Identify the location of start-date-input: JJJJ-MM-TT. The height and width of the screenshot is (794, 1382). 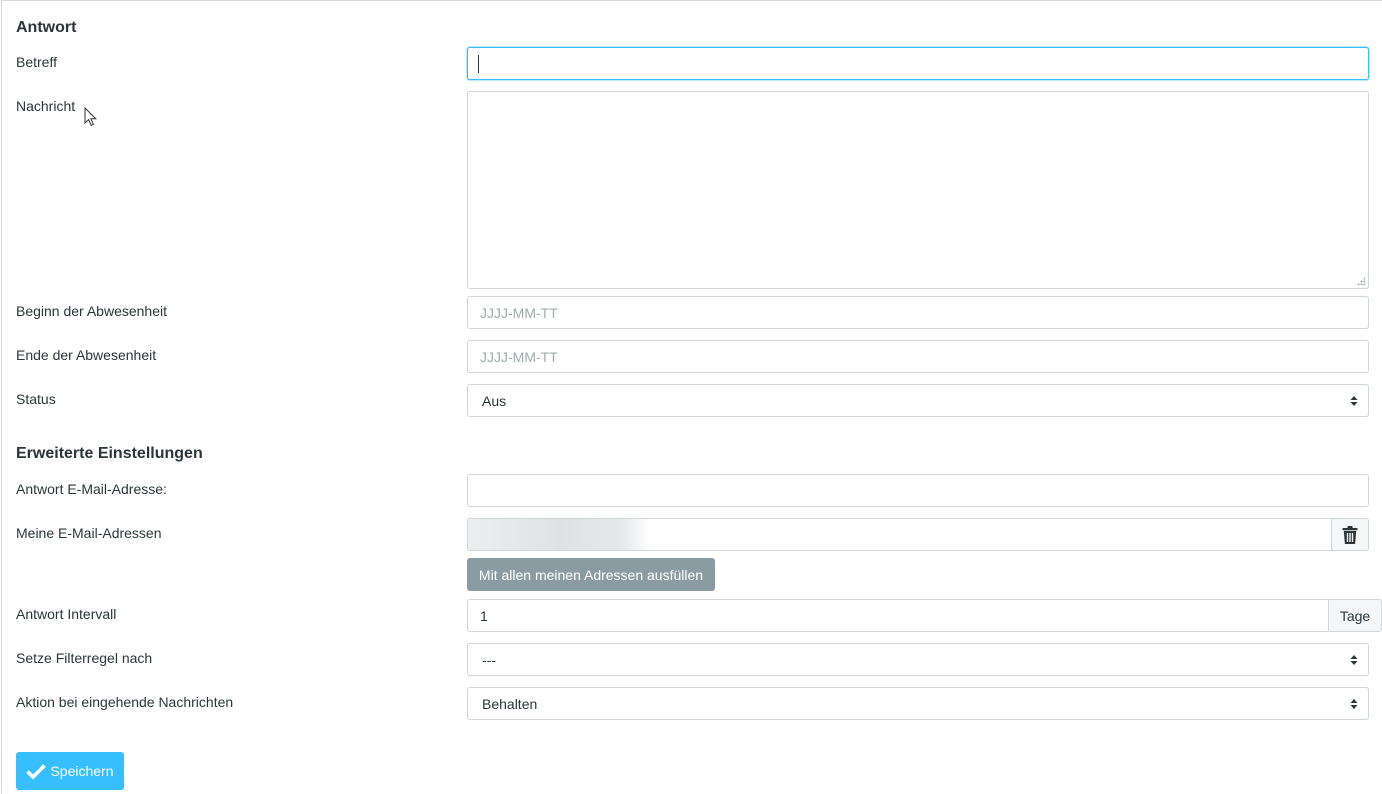
(918, 312).